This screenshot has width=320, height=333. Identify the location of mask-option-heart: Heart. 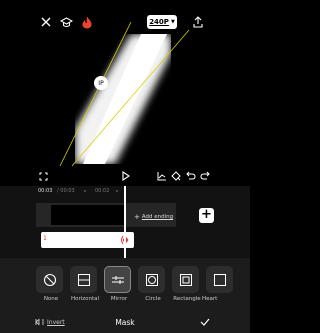
(219, 285).